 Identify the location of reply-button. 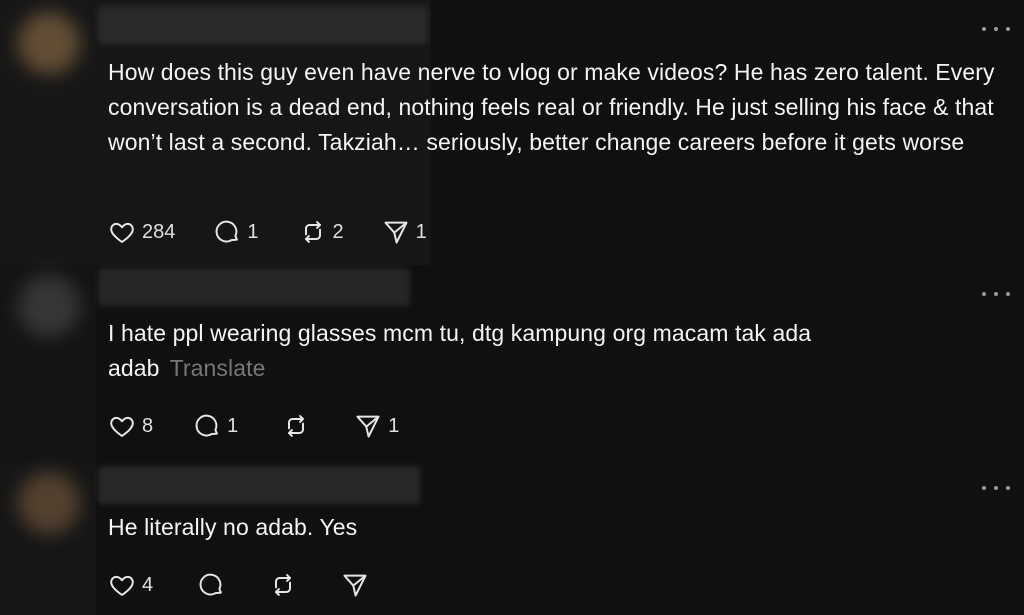
(211, 585).